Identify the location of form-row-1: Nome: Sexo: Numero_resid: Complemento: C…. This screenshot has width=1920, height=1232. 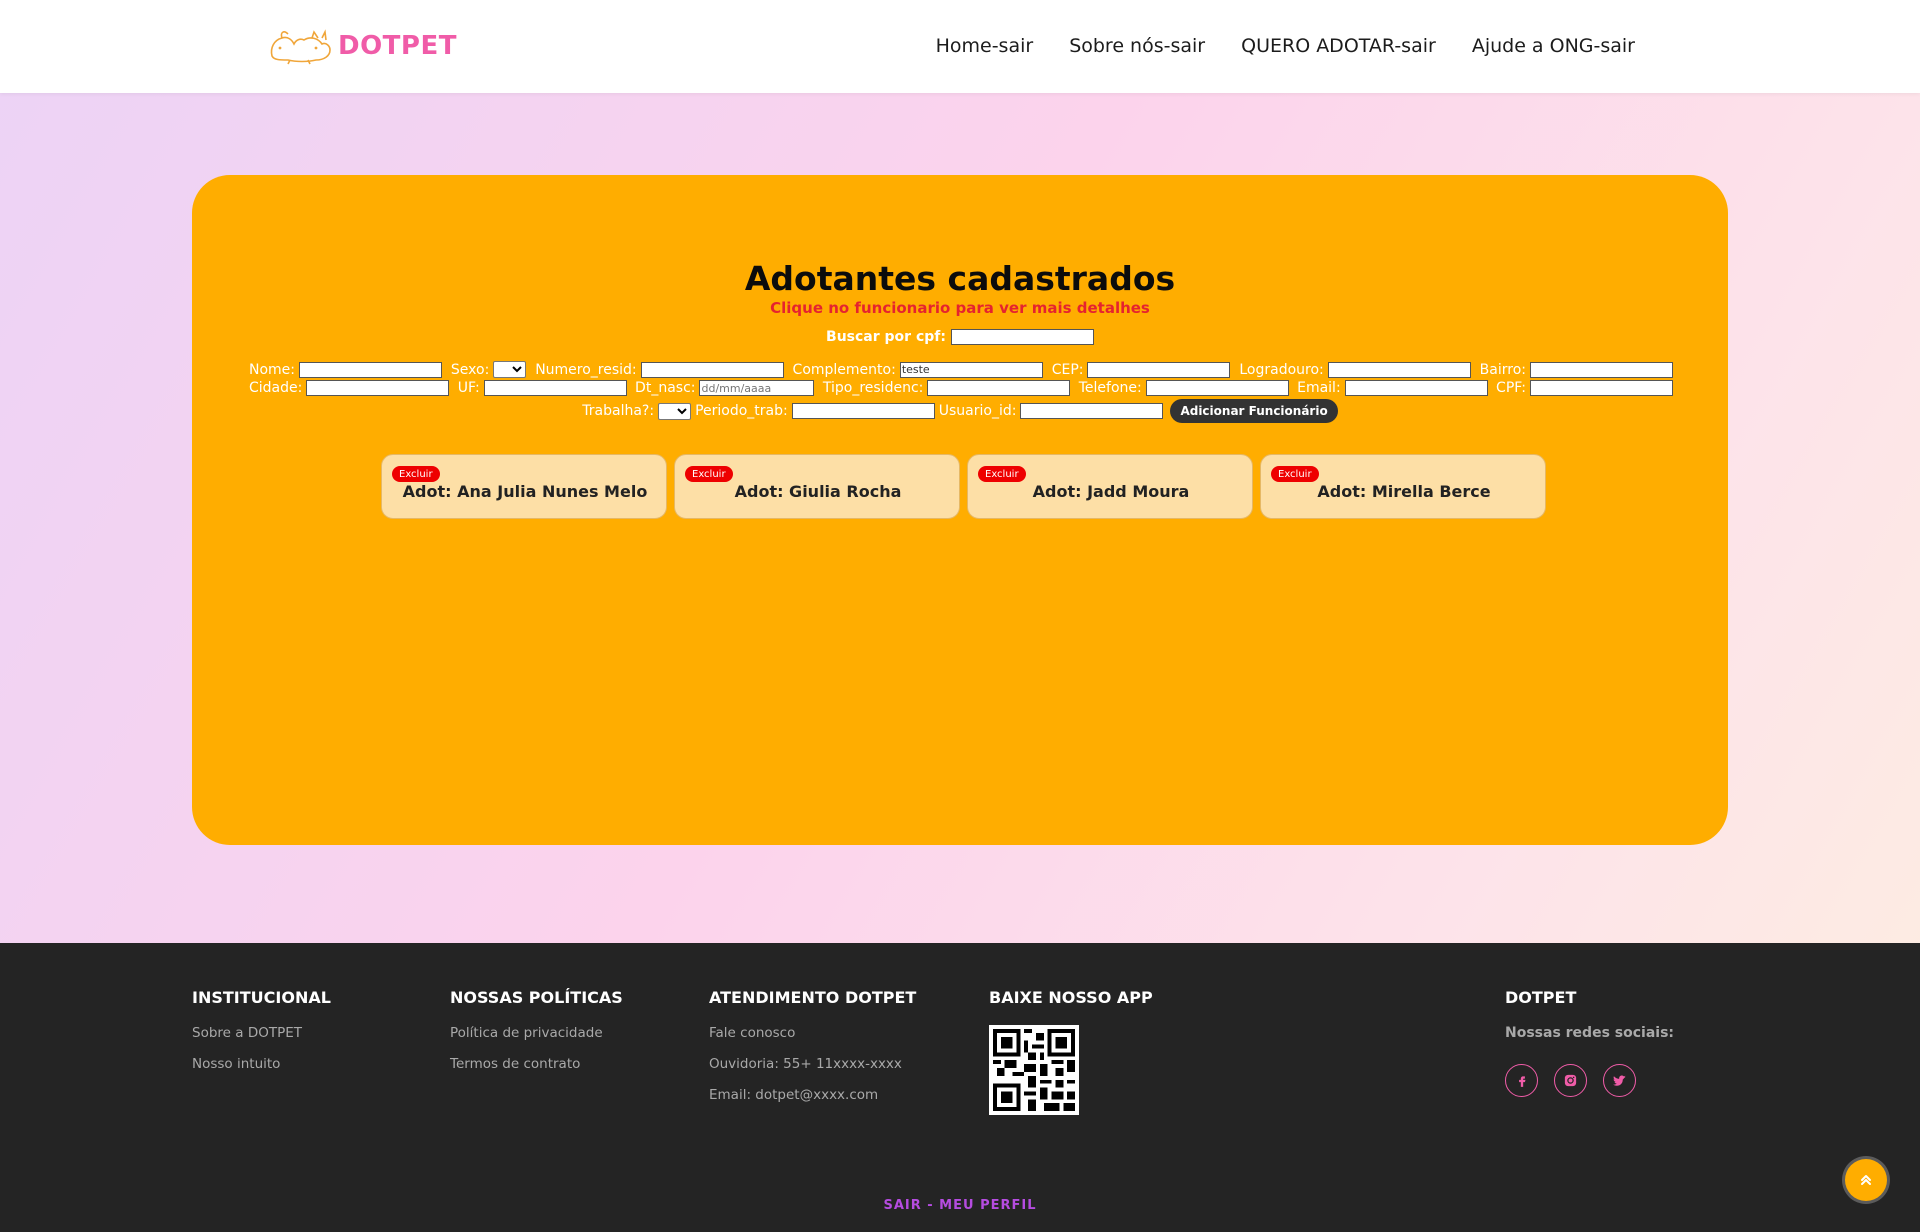
(961, 369).